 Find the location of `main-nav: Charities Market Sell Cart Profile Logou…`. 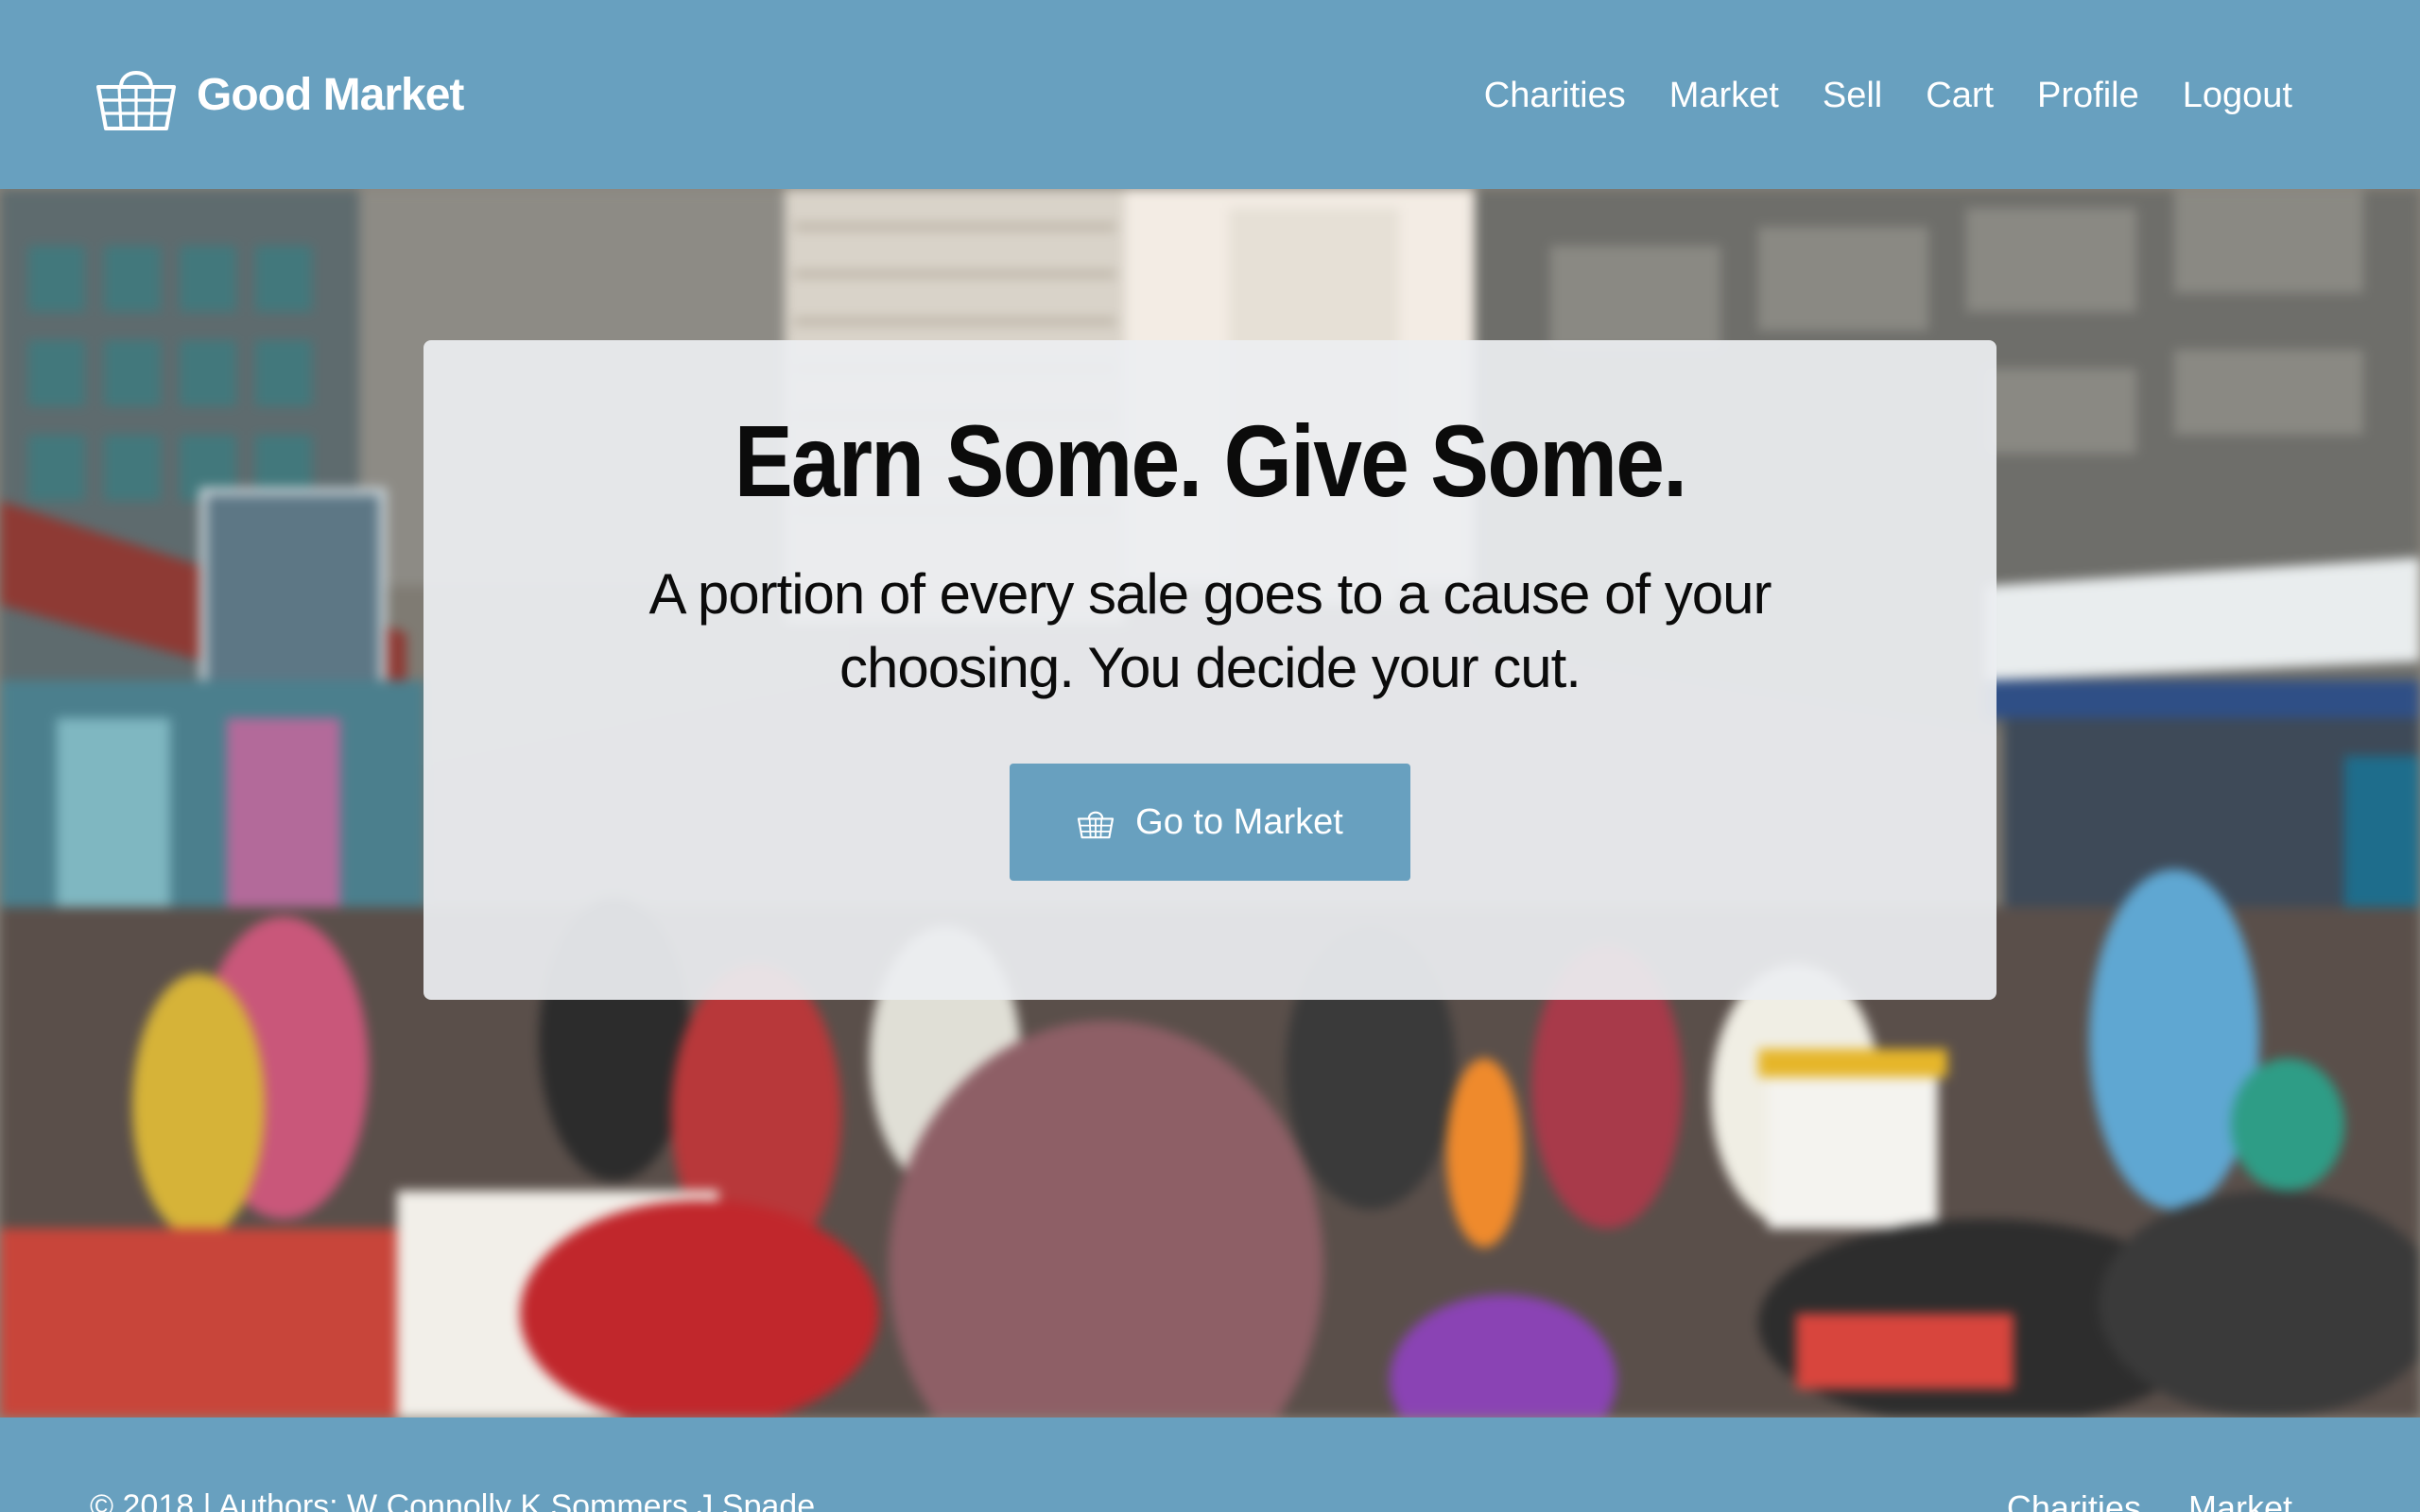

main-nav: Charities Market Sell Cart Profile Logou… is located at coordinates (1888, 95).